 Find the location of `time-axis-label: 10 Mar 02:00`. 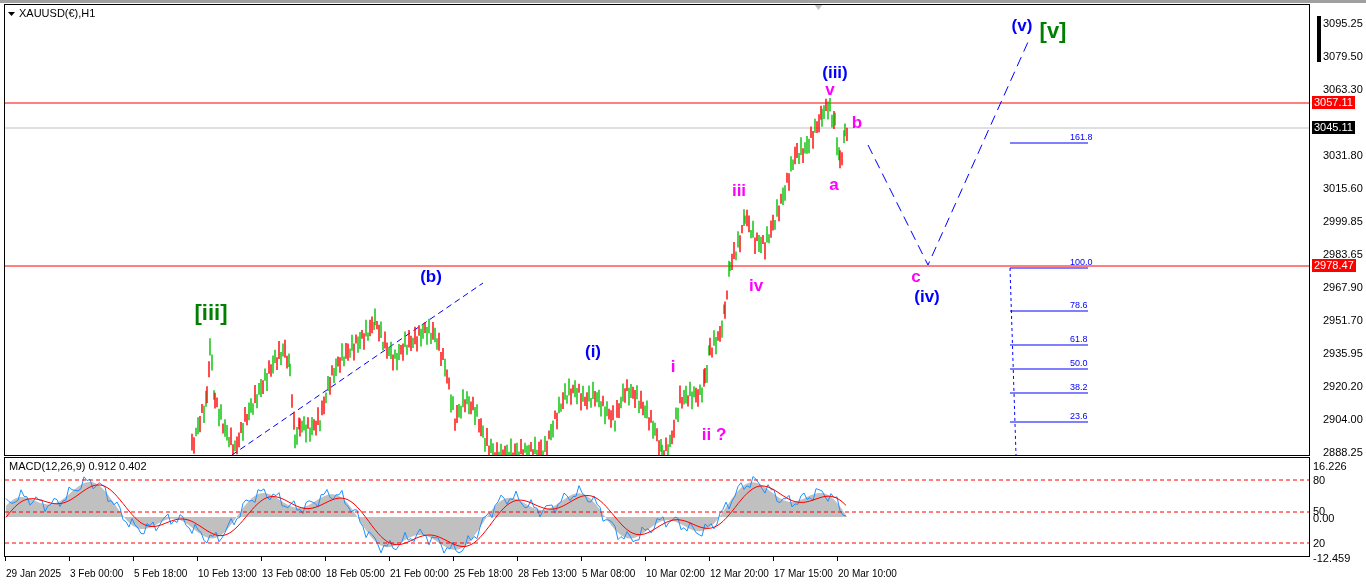

time-axis-label: 10 Mar 02:00 is located at coordinates (675, 574).